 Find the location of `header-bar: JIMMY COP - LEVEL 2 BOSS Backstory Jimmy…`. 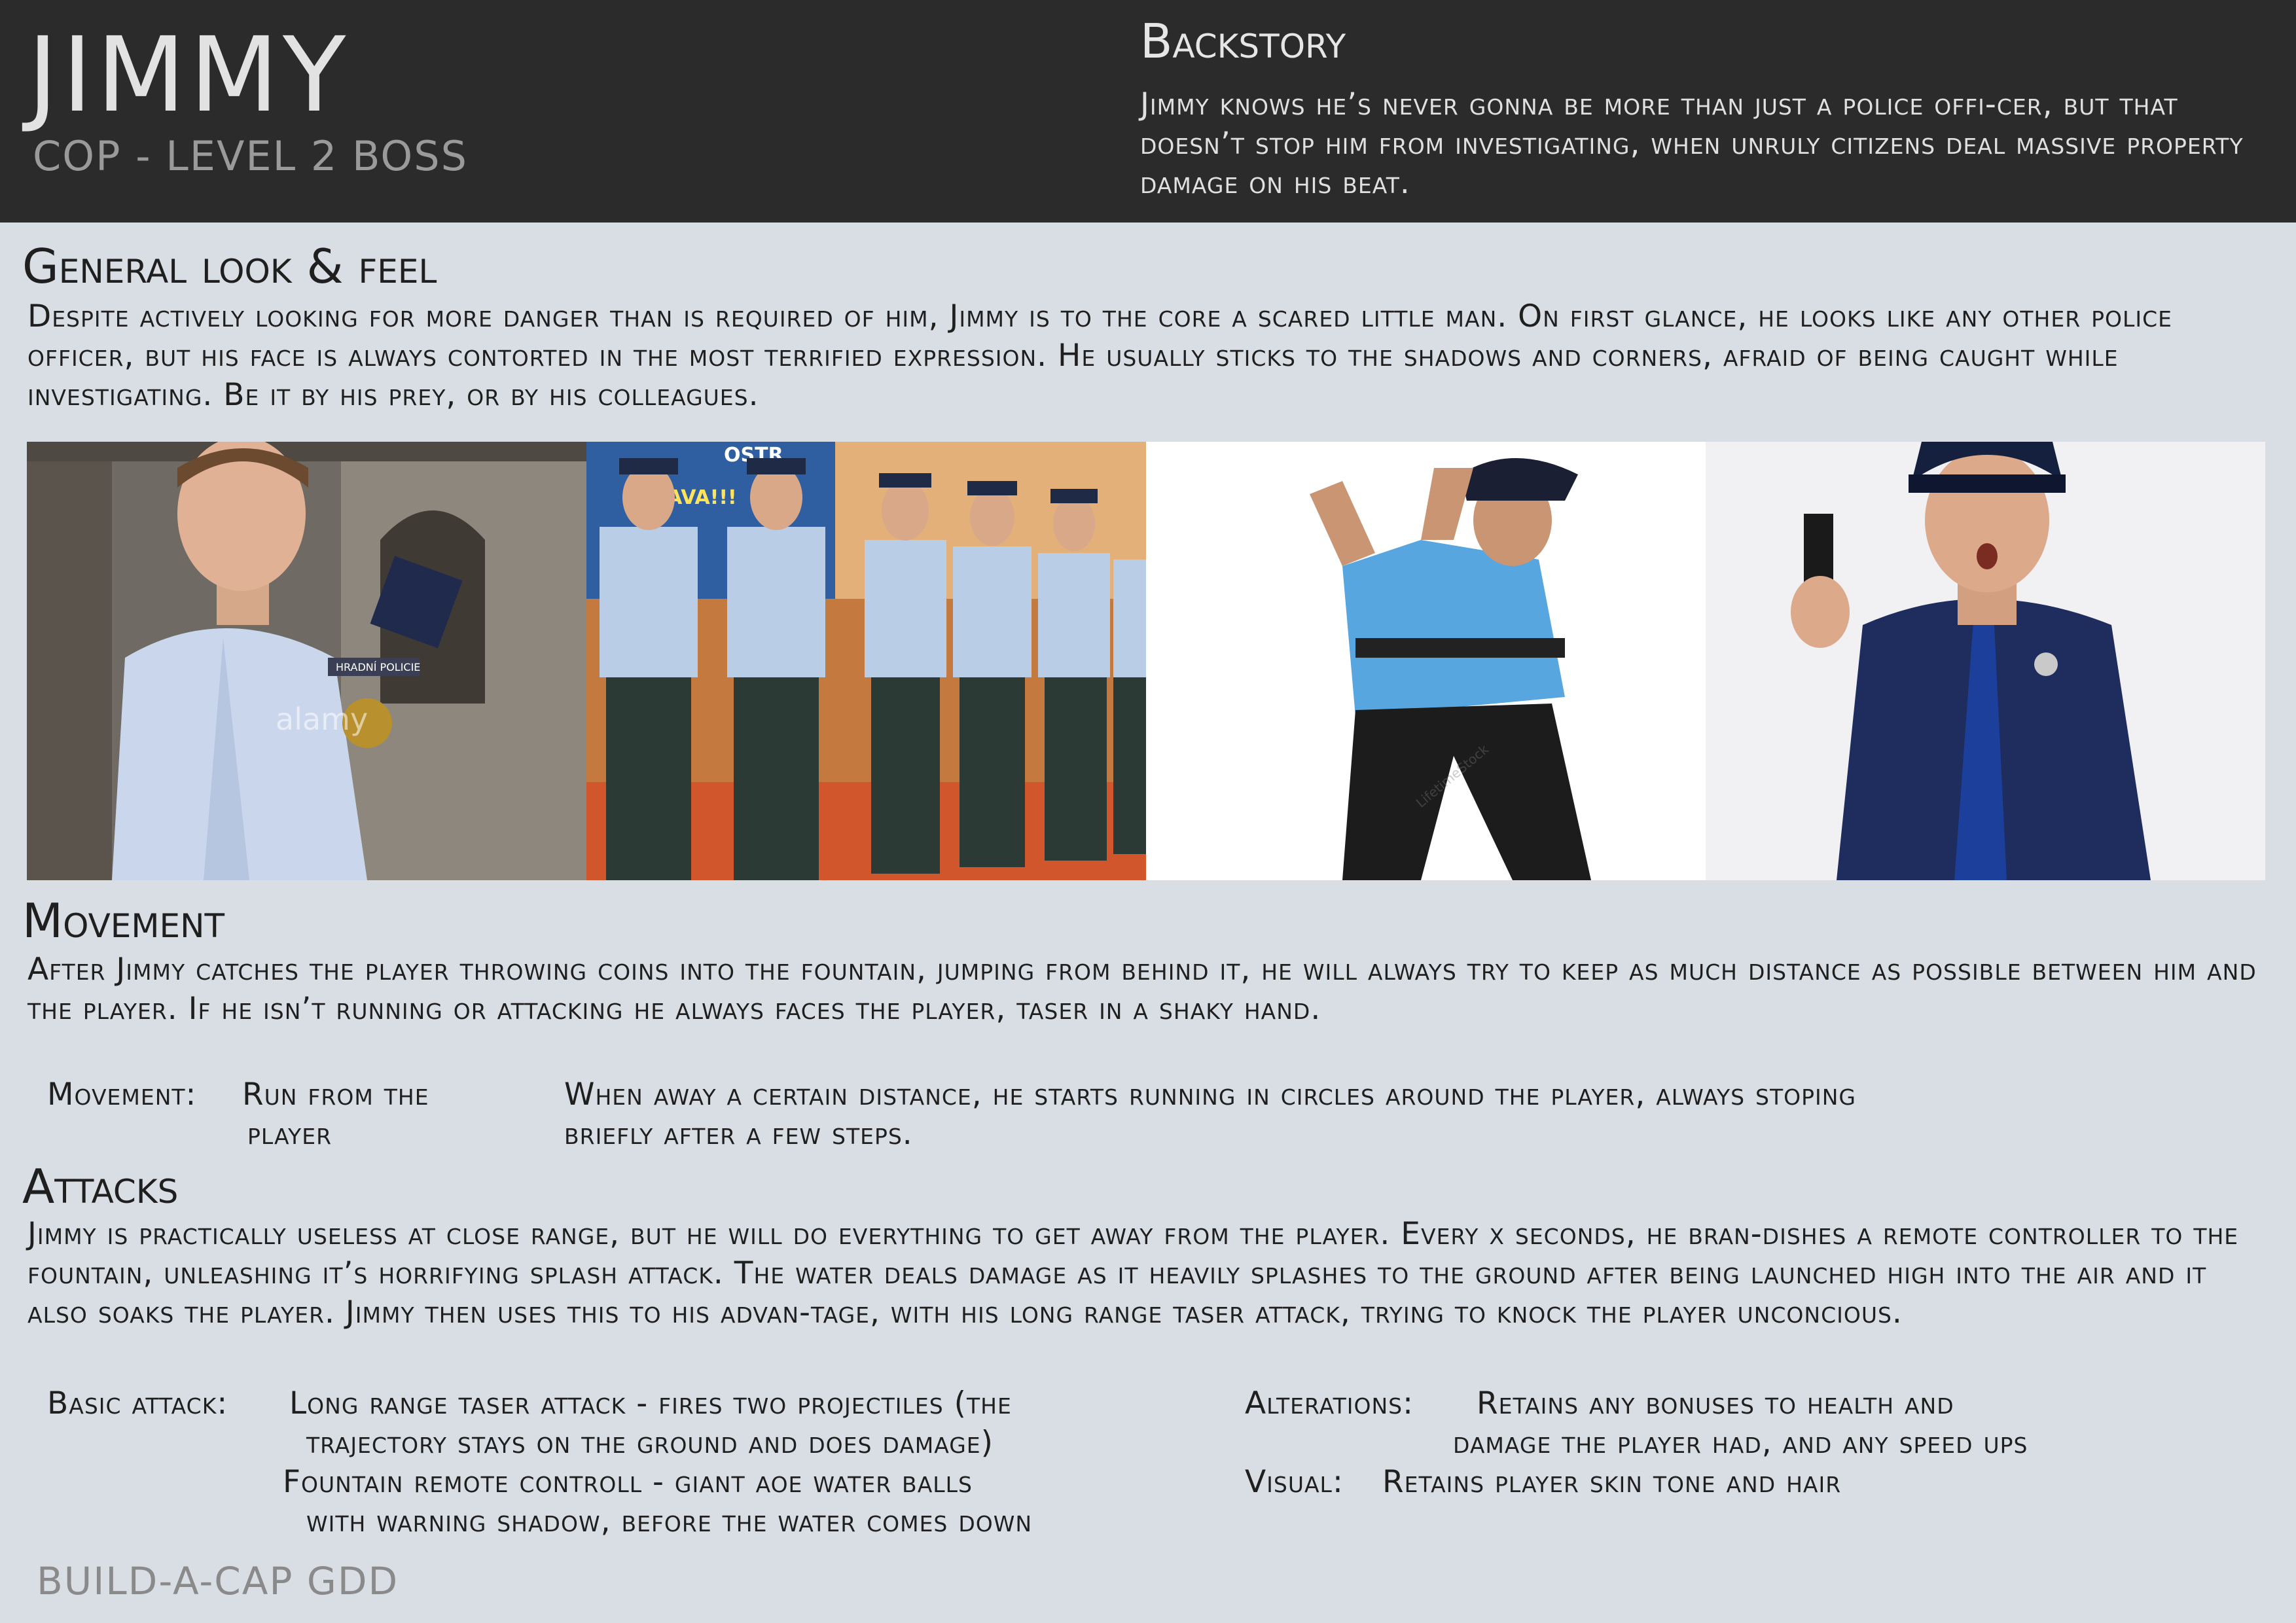

header-bar: JIMMY COP - LEVEL 2 BOSS Backstory Jimmy… is located at coordinates (1148, 111).